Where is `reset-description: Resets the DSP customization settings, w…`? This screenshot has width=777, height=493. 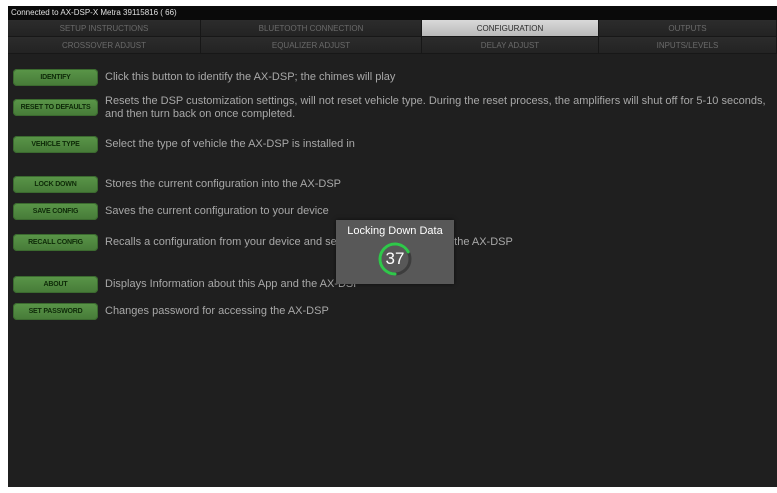
reset-description: Resets the DSP customization settings, w… is located at coordinates (435, 107).